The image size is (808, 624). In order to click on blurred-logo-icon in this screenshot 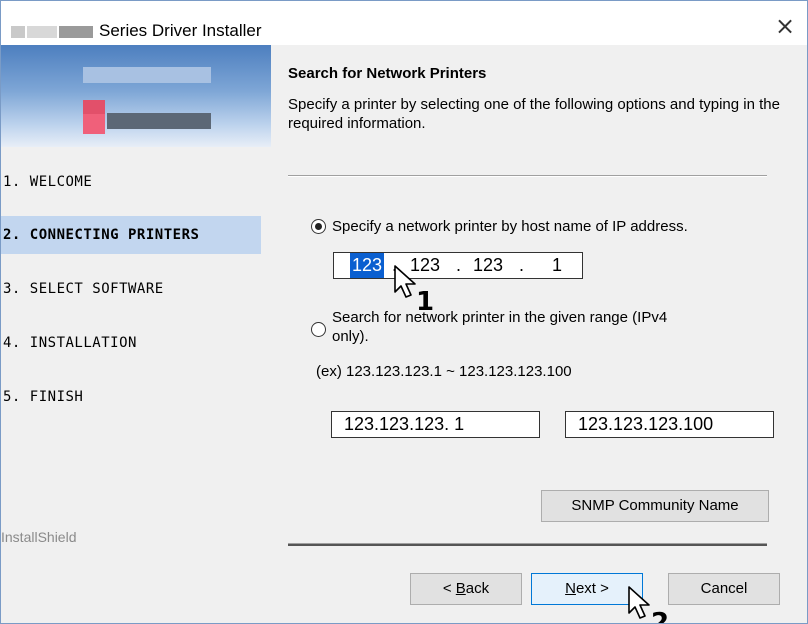, I will do `click(147, 75)`.